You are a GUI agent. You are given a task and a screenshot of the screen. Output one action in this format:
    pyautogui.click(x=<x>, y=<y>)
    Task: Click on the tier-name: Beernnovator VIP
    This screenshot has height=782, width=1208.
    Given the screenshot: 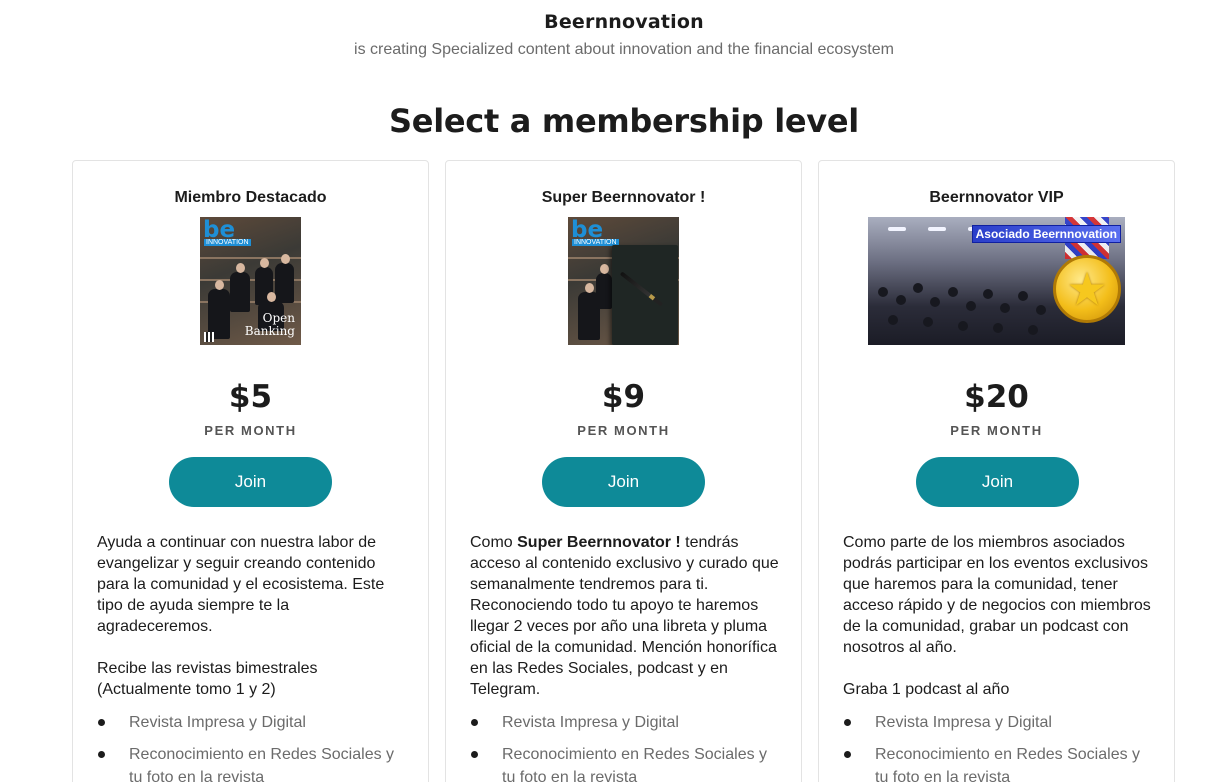 What is the action you would take?
    pyautogui.click(x=996, y=197)
    